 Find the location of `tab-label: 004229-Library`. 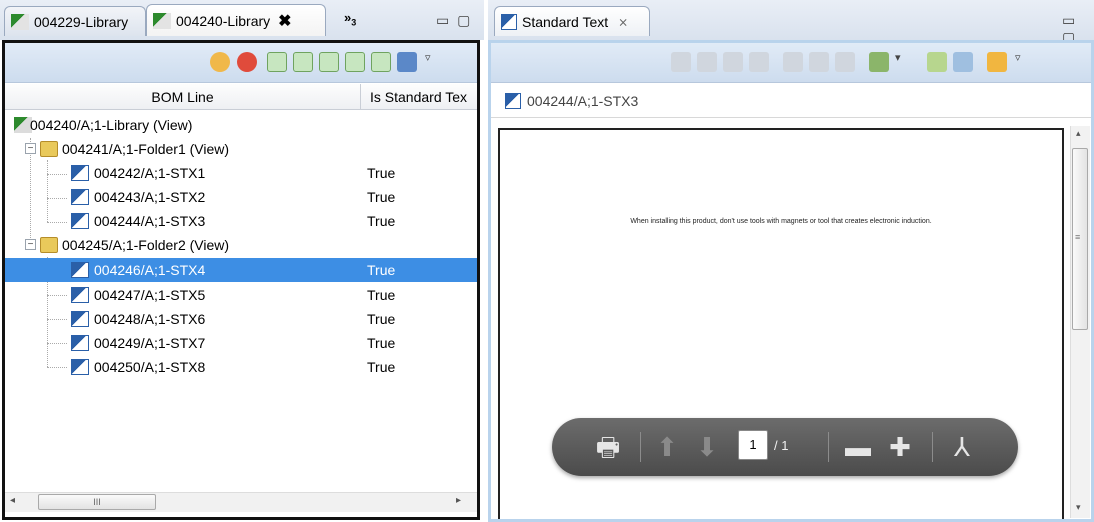

tab-label: 004229-Library is located at coordinates (81, 21).